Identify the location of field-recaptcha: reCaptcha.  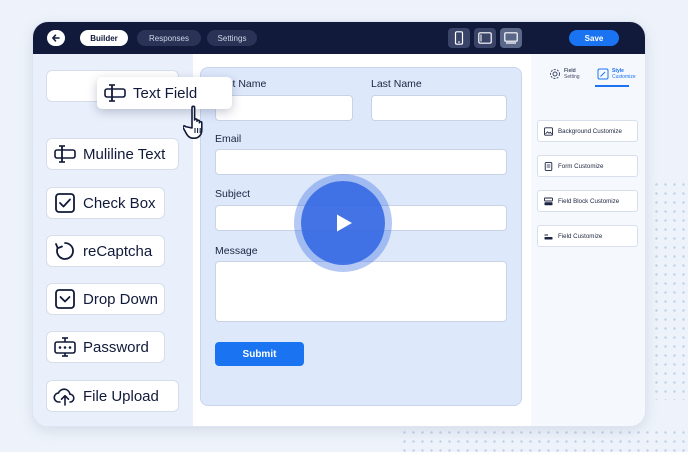
(105, 251).